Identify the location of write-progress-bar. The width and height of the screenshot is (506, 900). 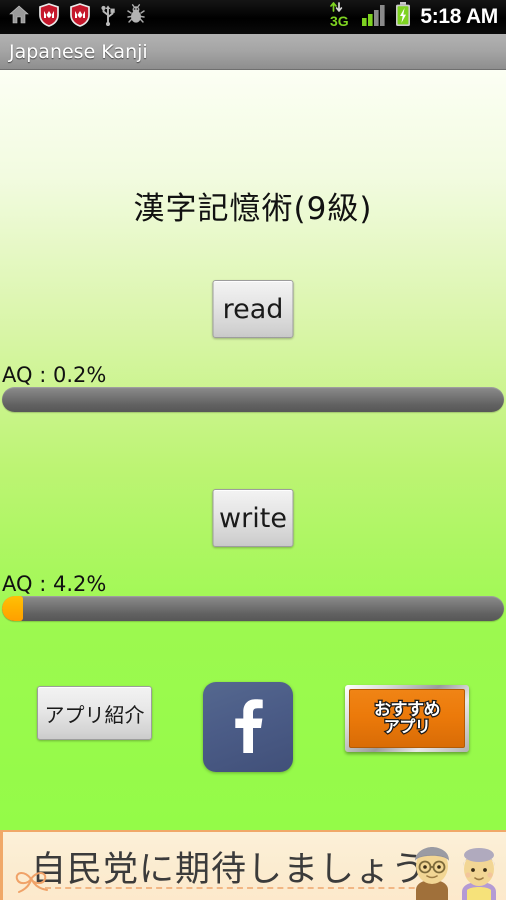
(253, 608).